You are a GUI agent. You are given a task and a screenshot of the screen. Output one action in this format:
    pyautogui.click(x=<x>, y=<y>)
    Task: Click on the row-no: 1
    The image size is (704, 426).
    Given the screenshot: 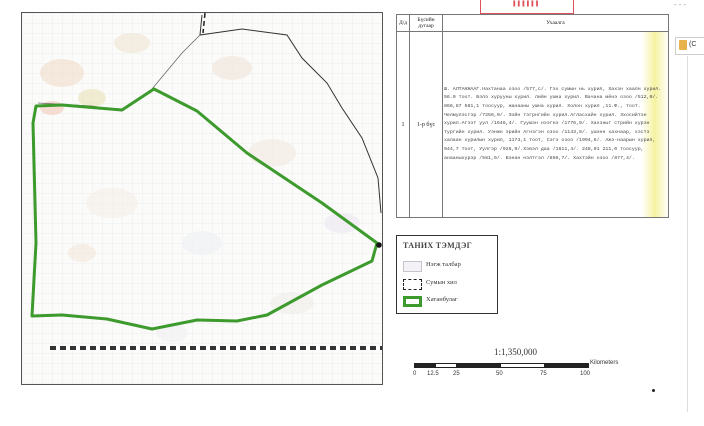 What is the action you would take?
    pyautogui.click(x=403, y=124)
    